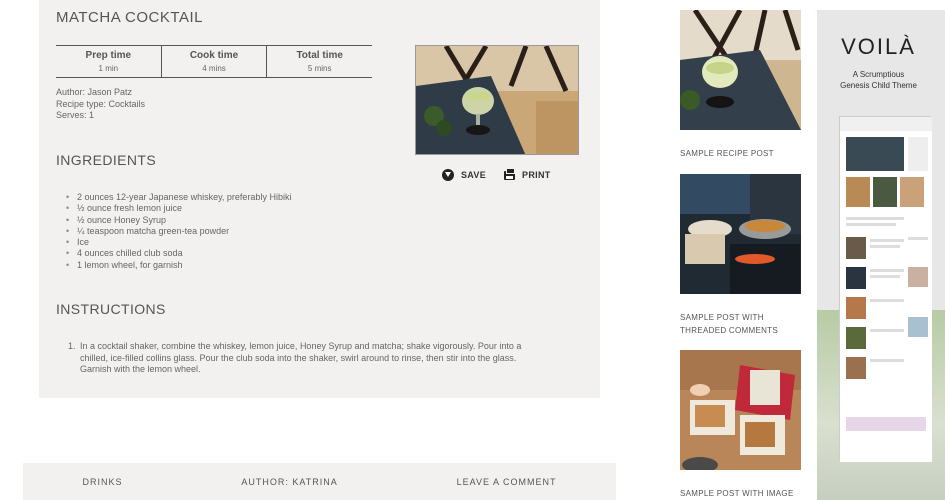 This screenshot has height=500, width=945. I want to click on theme-preview-image, so click(886, 289).